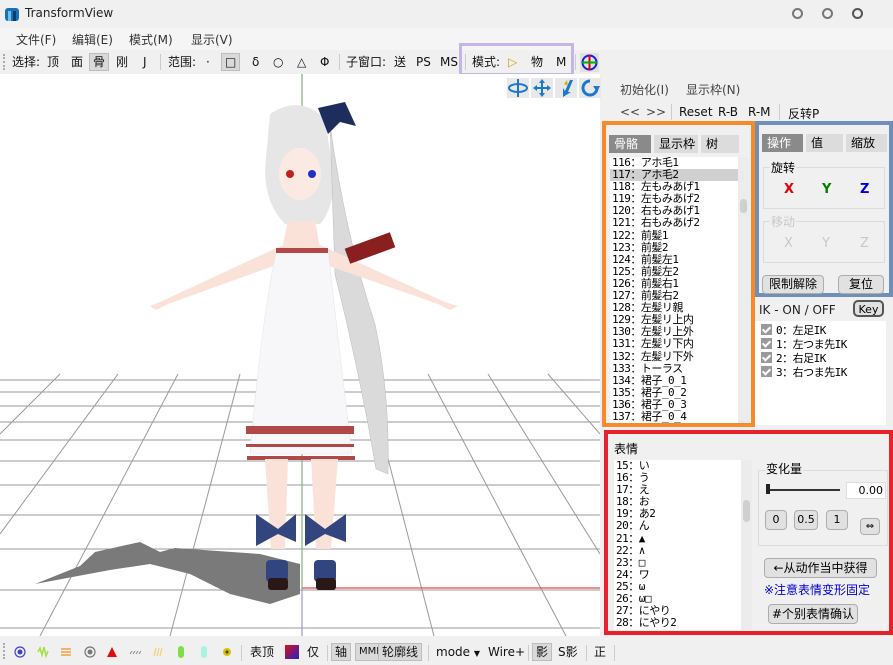 Image resolution: width=893 pixels, height=665 pixels. I want to click on amount-slider-track, so click(803, 490).